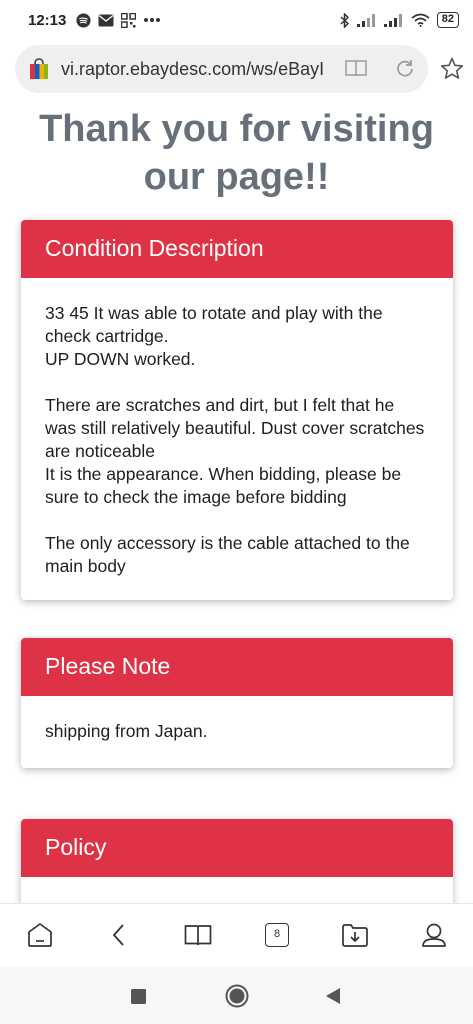 The height and width of the screenshot is (1024, 473). Describe the element at coordinates (356, 68) in the screenshot. I see `reader-mode-icon` at that location.